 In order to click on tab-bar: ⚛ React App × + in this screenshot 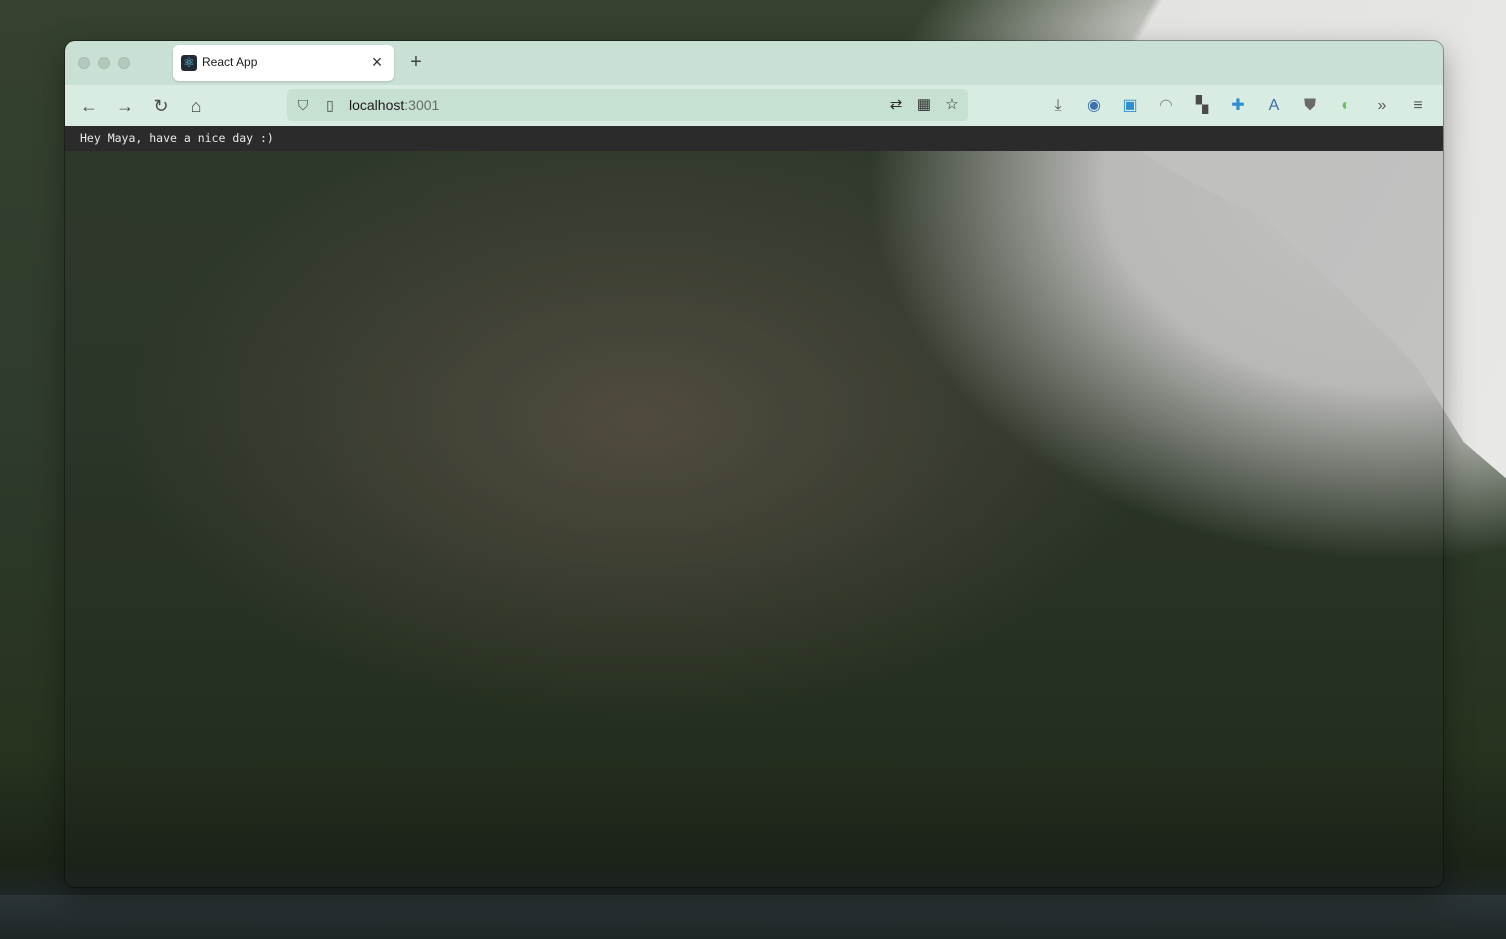, I will do `click(754, 63)`.